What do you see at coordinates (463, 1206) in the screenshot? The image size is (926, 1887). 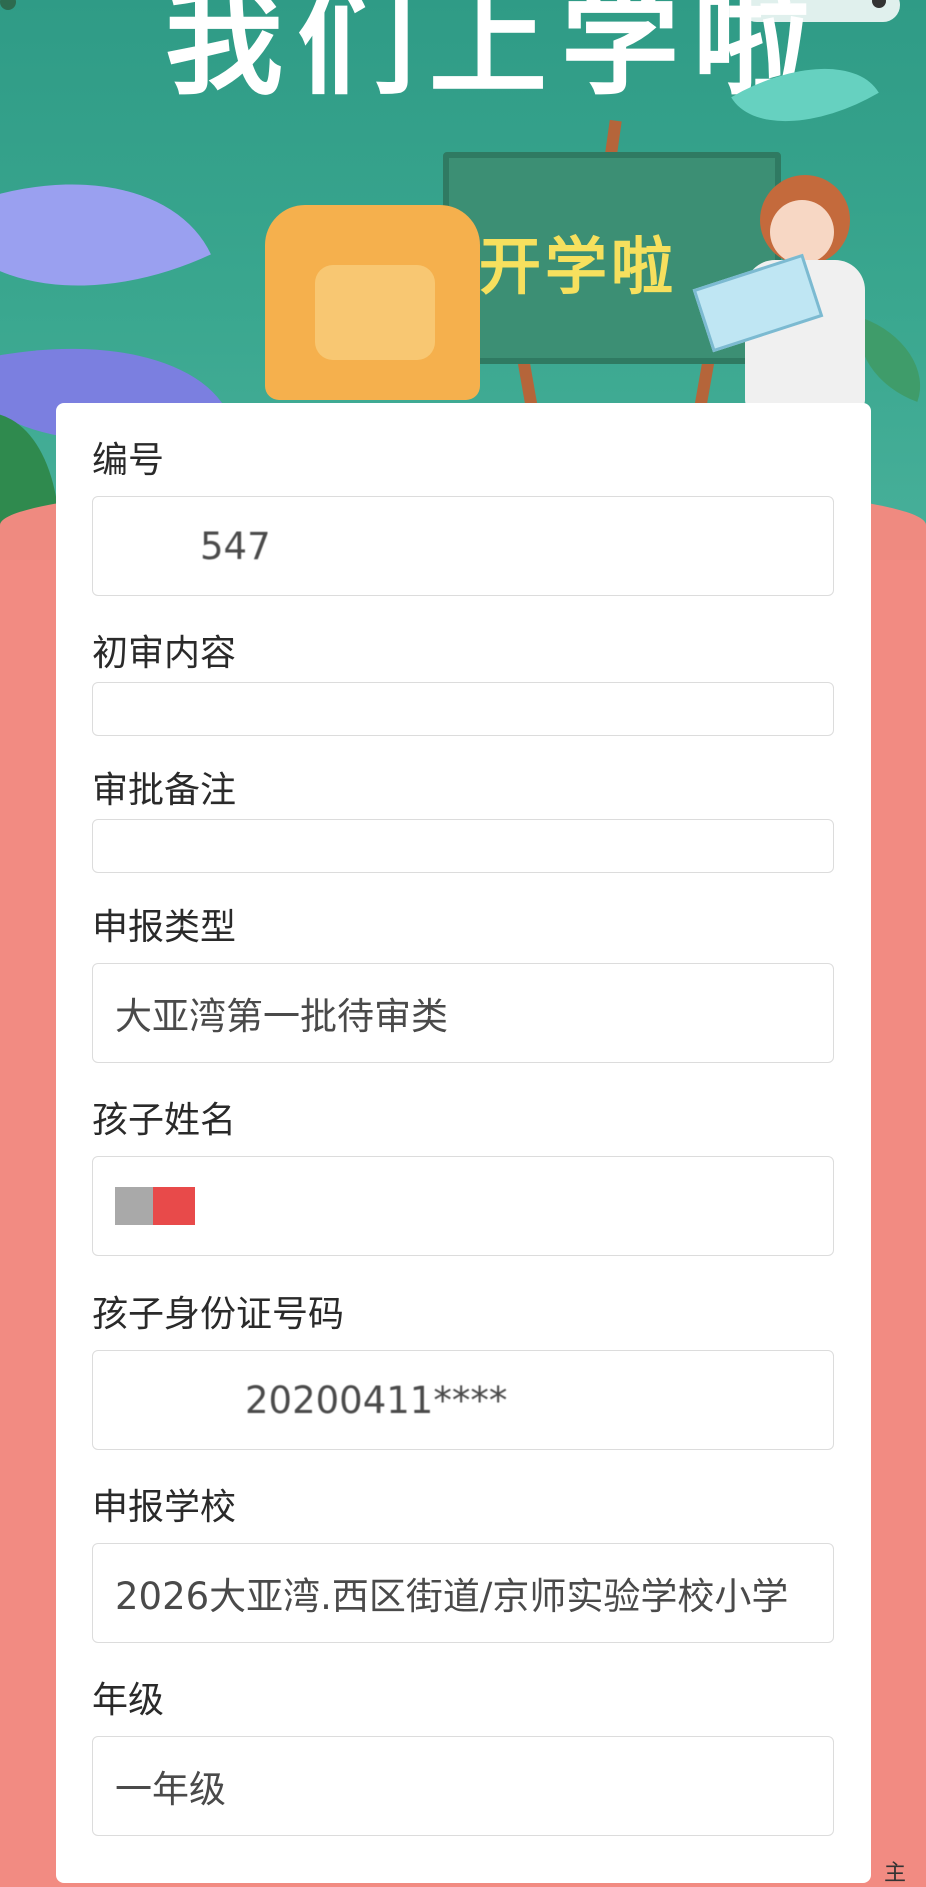 I see `child-name-input` at bounding box center [463, 1206].